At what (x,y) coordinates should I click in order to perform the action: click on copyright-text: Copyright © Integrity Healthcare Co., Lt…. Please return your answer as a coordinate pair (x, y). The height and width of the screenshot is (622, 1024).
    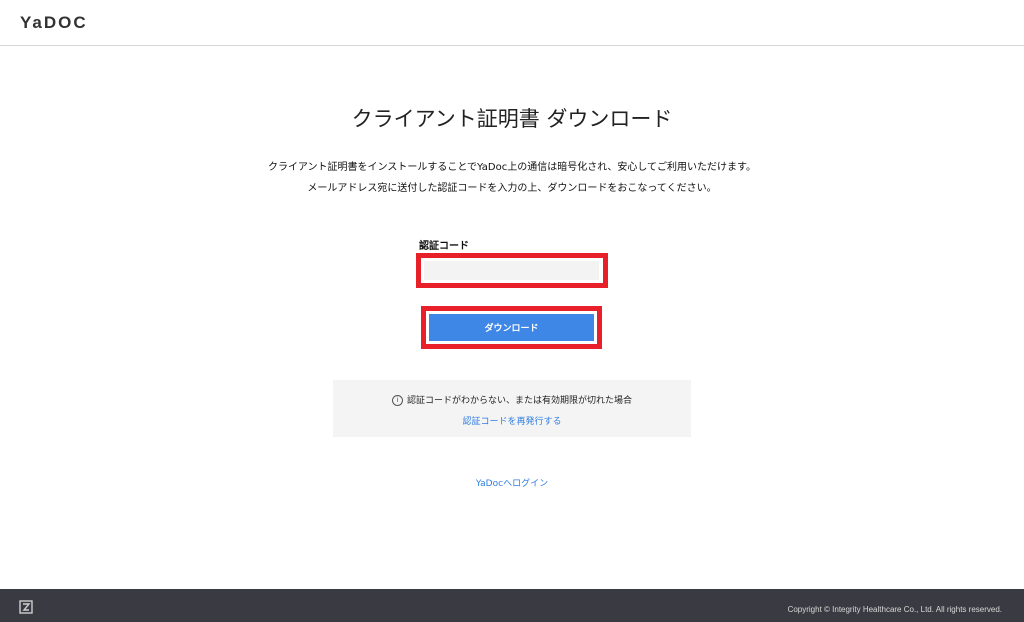
    Looking at the image, I should click on (894, 609).